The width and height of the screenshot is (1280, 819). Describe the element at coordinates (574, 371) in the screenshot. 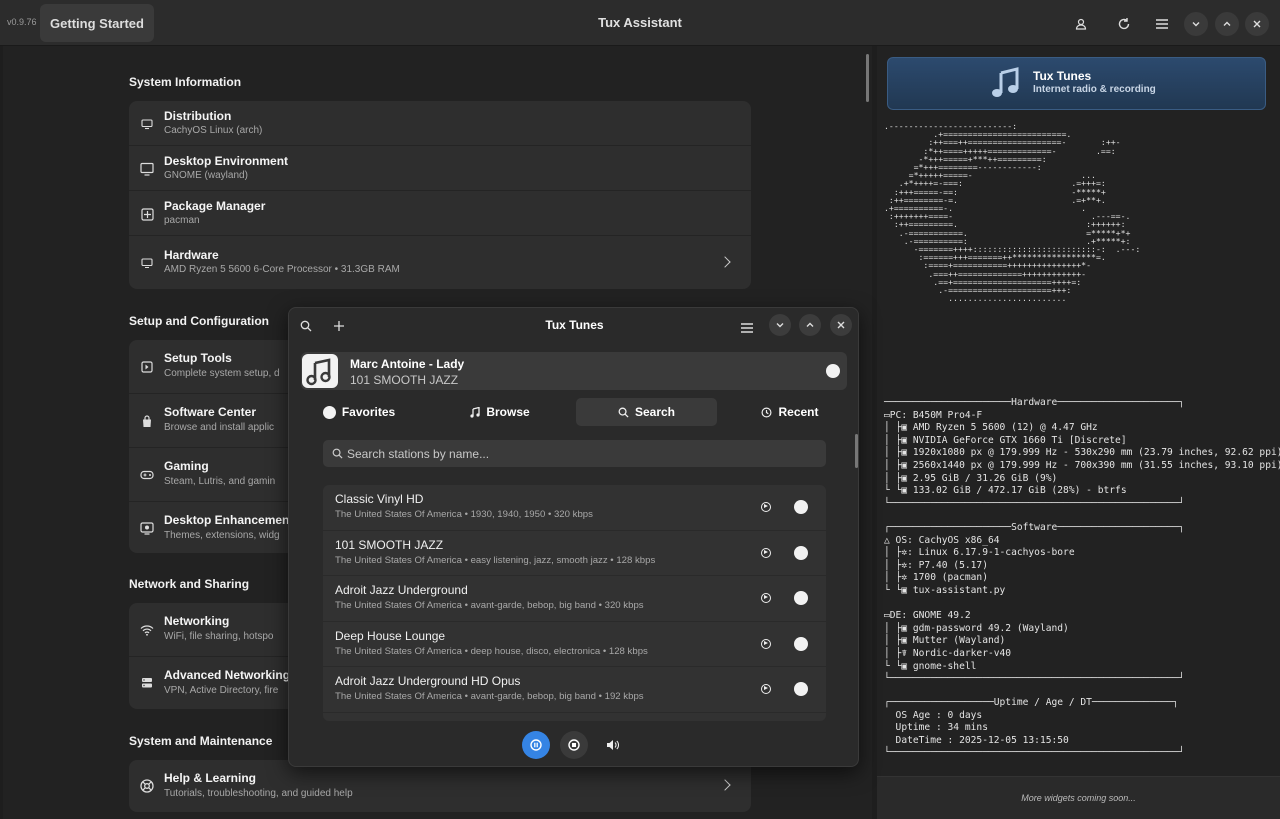

I see `now-playing: Marc Antoine - Lady 101 SMOOTH JAZZ` at that location.